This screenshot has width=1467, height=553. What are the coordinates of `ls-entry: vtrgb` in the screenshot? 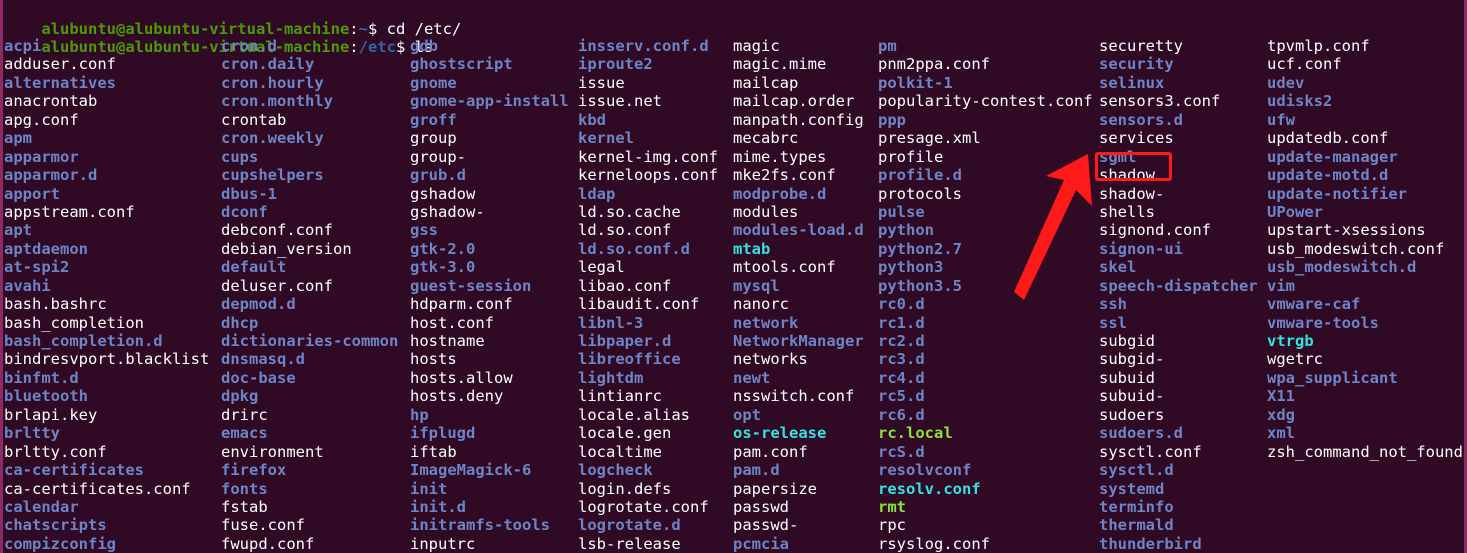 It's located at (1365, 341).